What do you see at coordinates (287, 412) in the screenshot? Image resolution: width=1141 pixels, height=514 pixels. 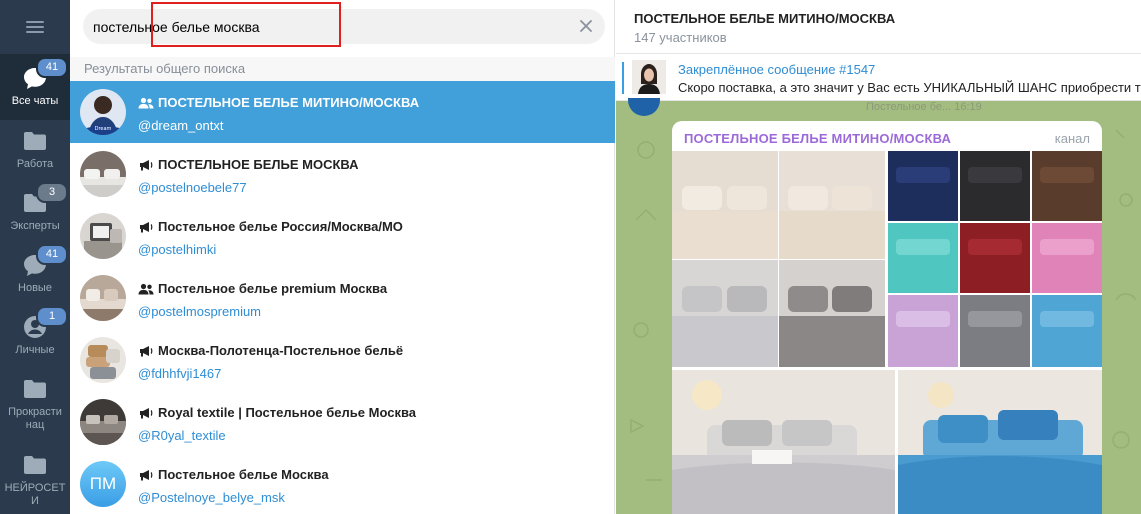 I see `result-title: Royal textile | Постельное белье Москва` at bounding box center [287, 412].